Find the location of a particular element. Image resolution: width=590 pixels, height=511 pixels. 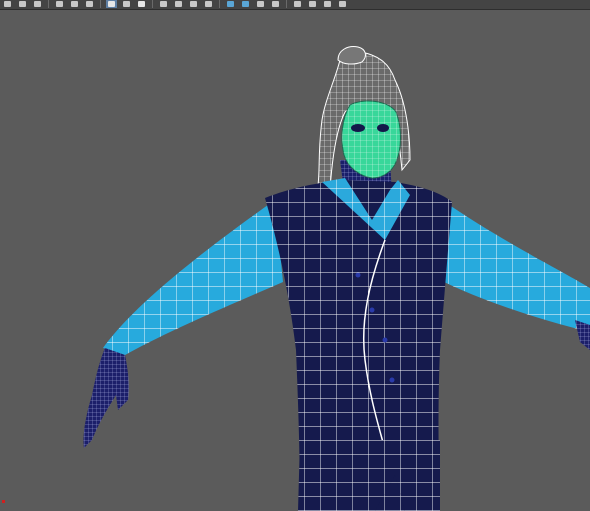

paint-select-icon is located at coordinates (37, 4).